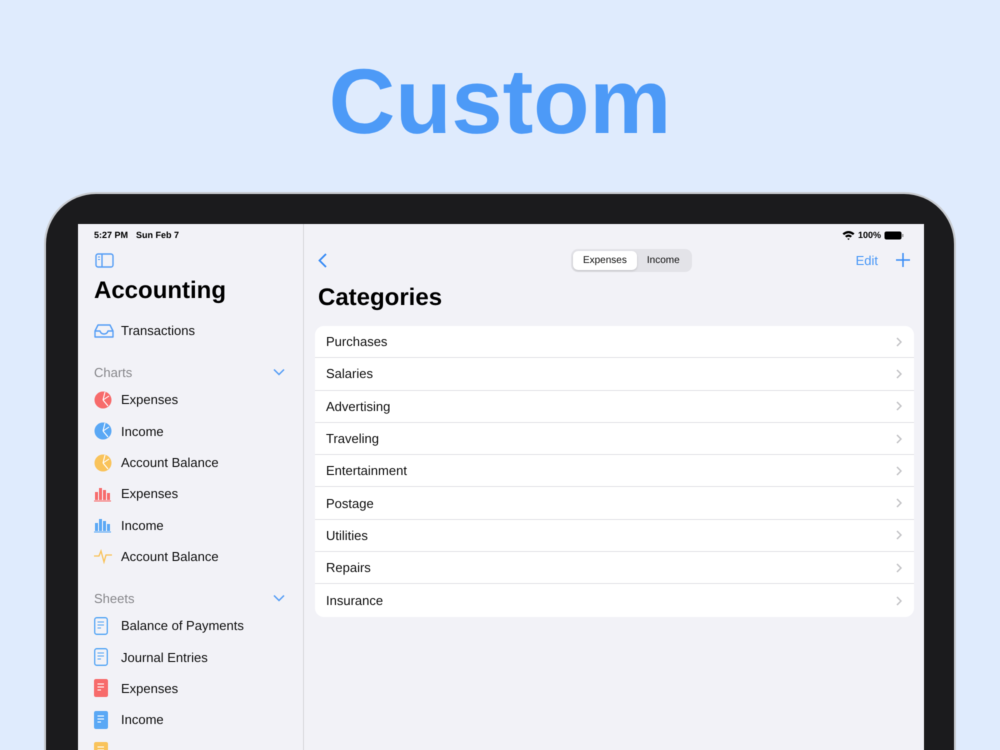 The height and width of the screenshot is (750, 1000). Describe the element at coordinates (164, 657) in the screenshot. I see `sidebar-item: Journal Entries` at that location.